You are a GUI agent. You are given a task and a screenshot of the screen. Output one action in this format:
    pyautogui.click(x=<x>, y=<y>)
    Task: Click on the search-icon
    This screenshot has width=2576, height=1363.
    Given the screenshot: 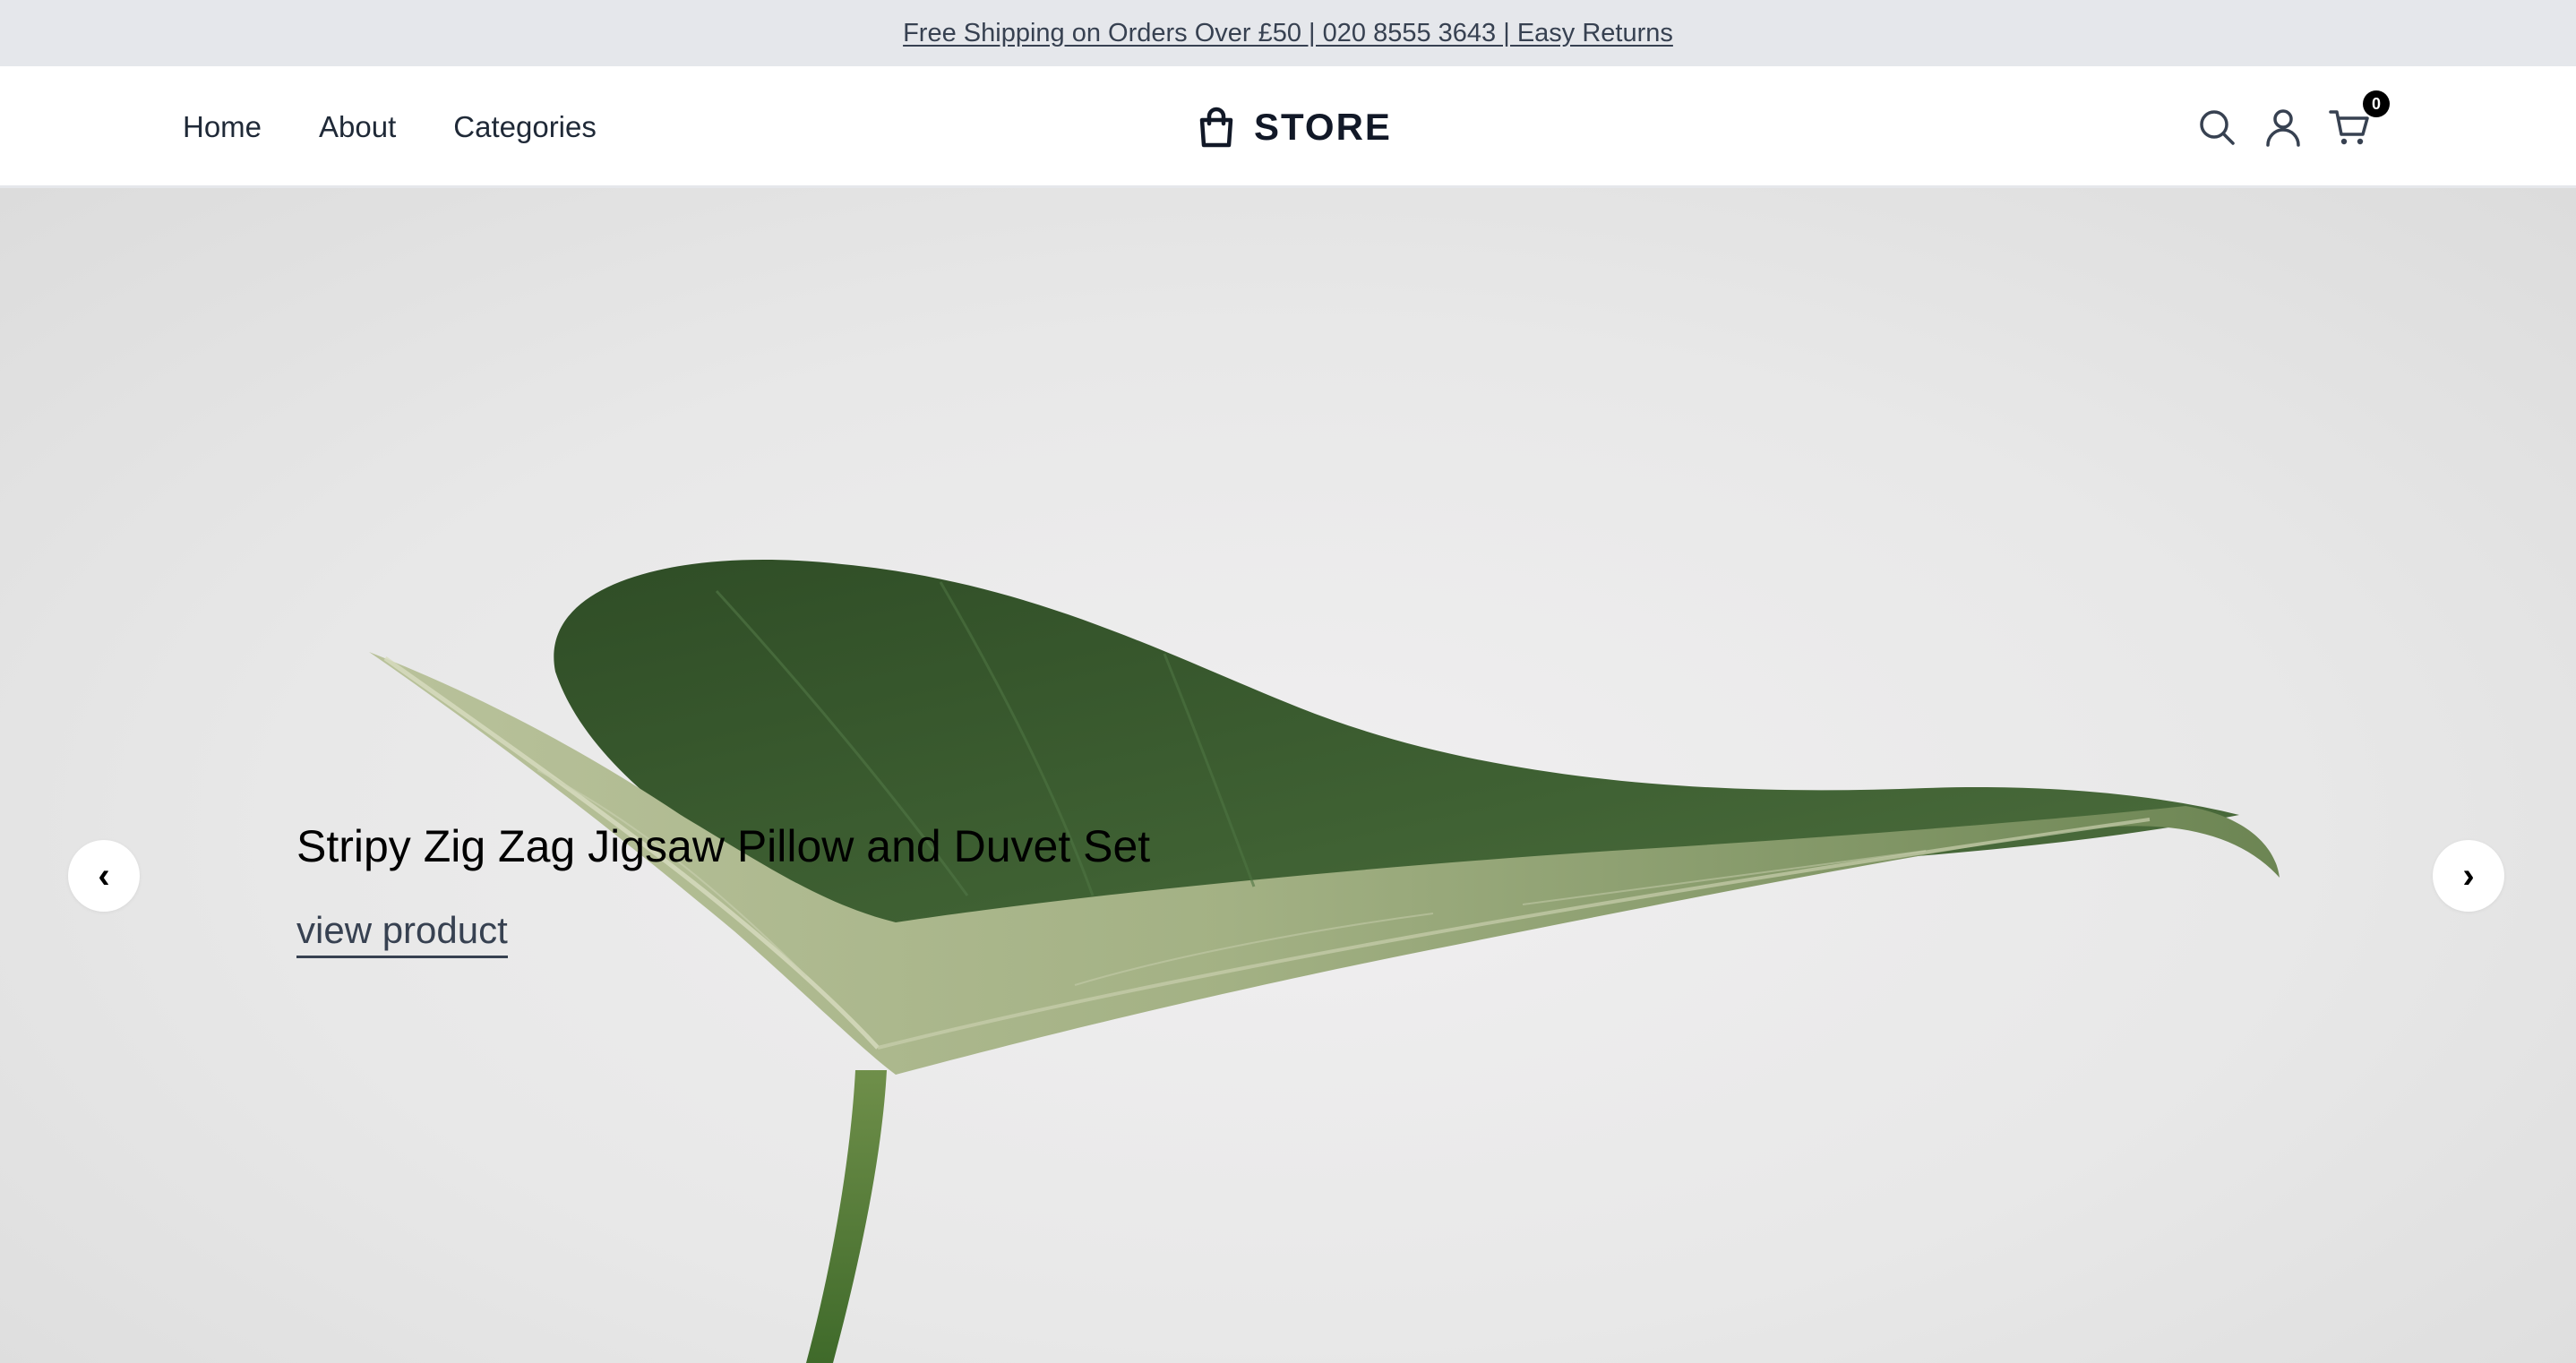 What is the action you would take?
    pyautogui.click(x=2216, y=127)
    